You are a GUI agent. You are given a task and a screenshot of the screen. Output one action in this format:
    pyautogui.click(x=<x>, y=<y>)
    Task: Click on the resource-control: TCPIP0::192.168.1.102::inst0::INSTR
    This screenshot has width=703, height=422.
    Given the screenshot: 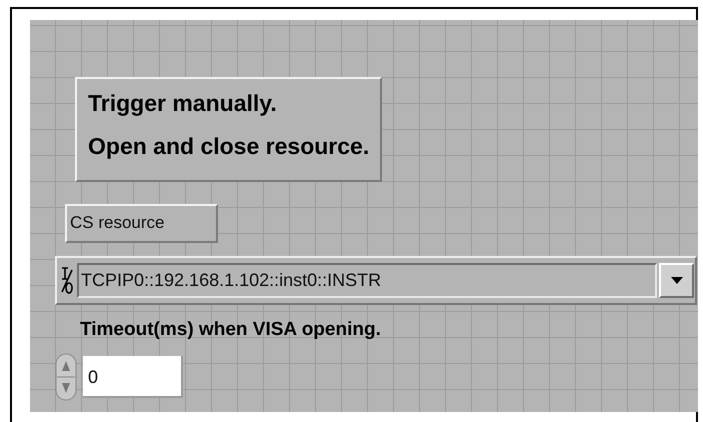 What is the action you would take?
    pyautogui.click(x=376, y=280)
    